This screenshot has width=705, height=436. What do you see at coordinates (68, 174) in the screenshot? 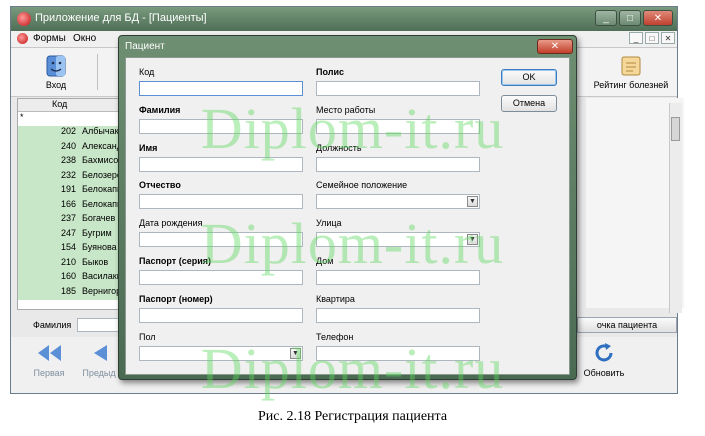
I see `row-code: 232` at bounding box center [68, 174].